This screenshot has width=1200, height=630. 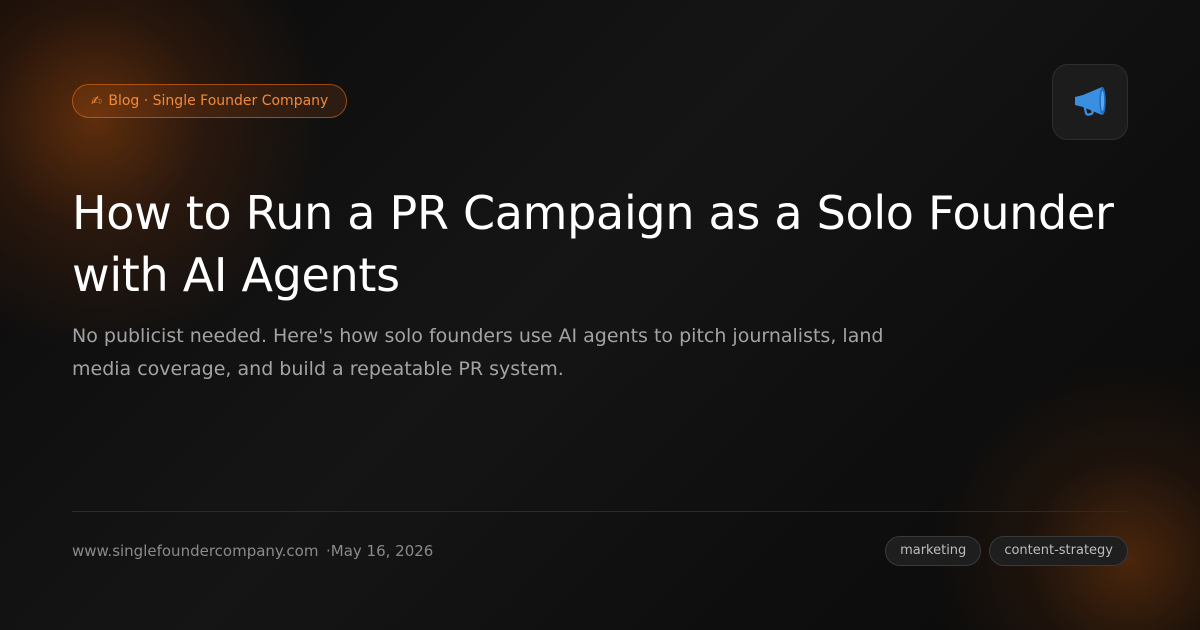 What do you see at coordinates (96, 101) in the screenshot?
I see `pen-icon: ✍` at bounding box center [96, 101].